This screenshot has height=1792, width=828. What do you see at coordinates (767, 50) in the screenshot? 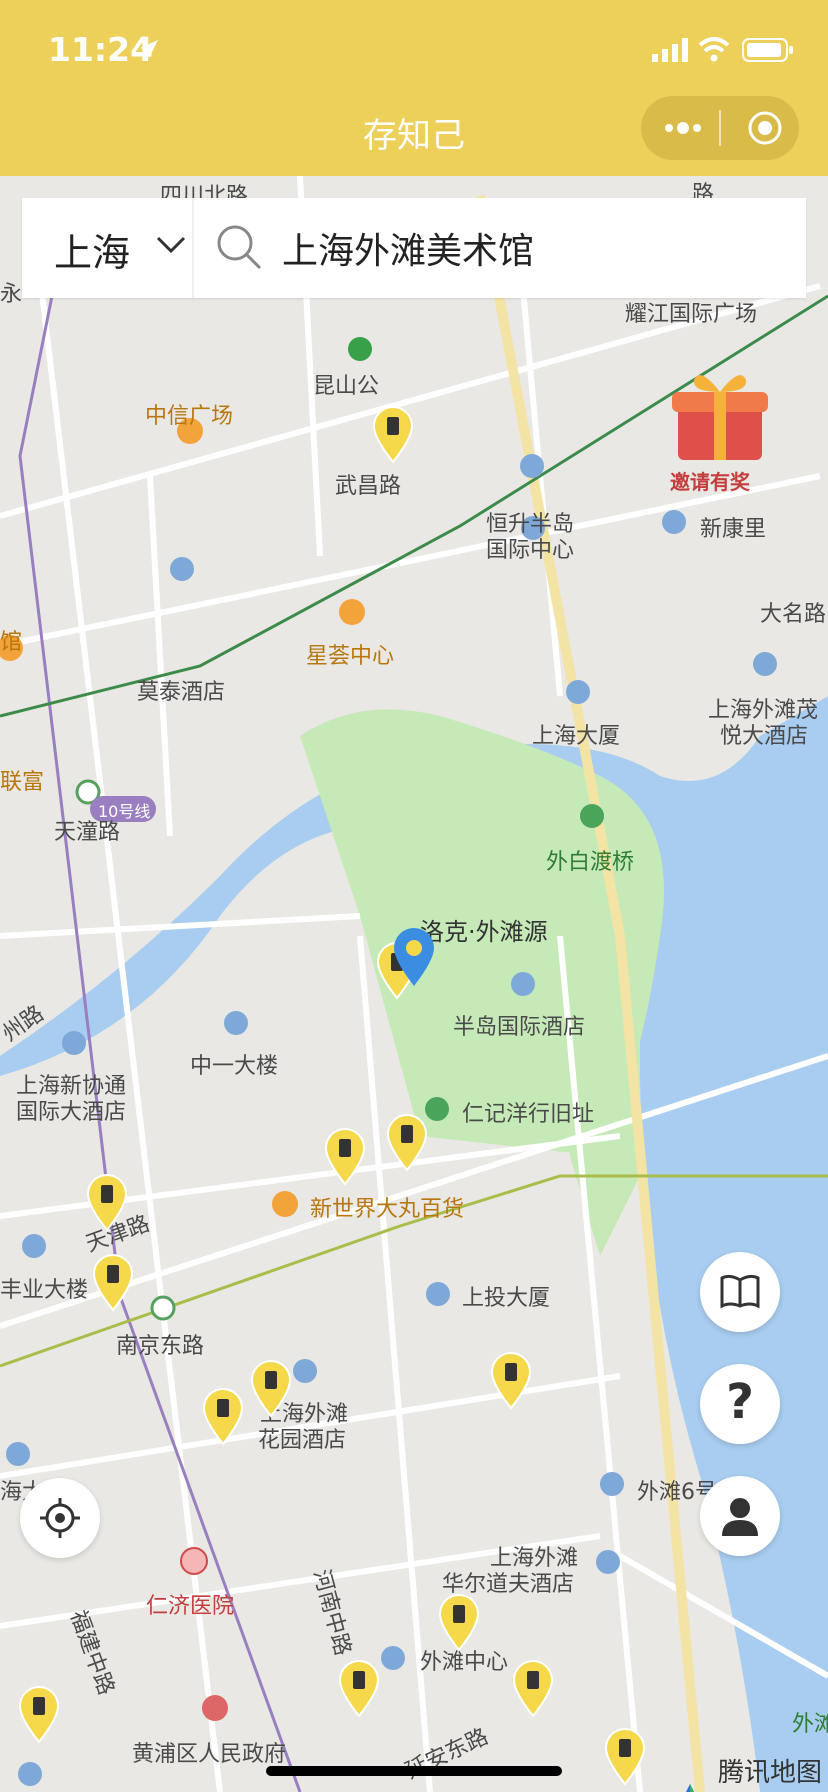
I see `battery-icon` at bounding box center [767, 50].